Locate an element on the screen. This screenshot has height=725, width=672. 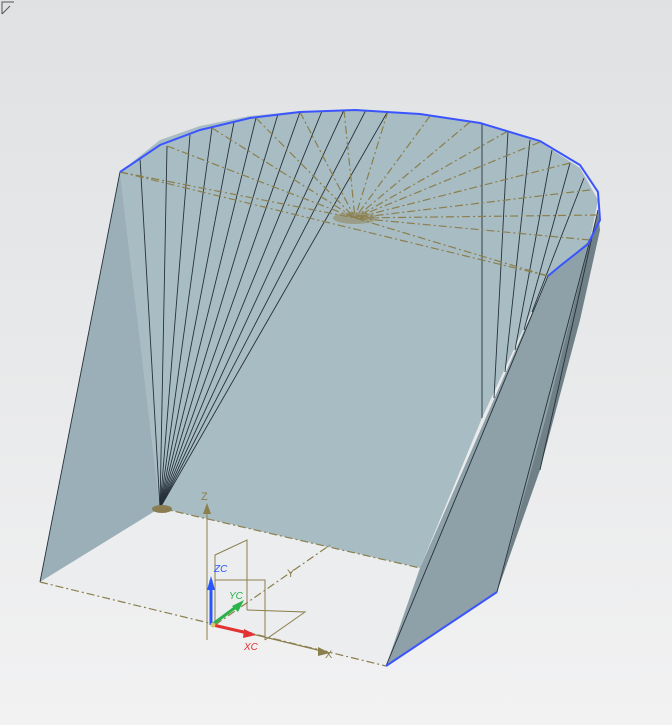
yc-label: YC is located at coordinates (236, 596).